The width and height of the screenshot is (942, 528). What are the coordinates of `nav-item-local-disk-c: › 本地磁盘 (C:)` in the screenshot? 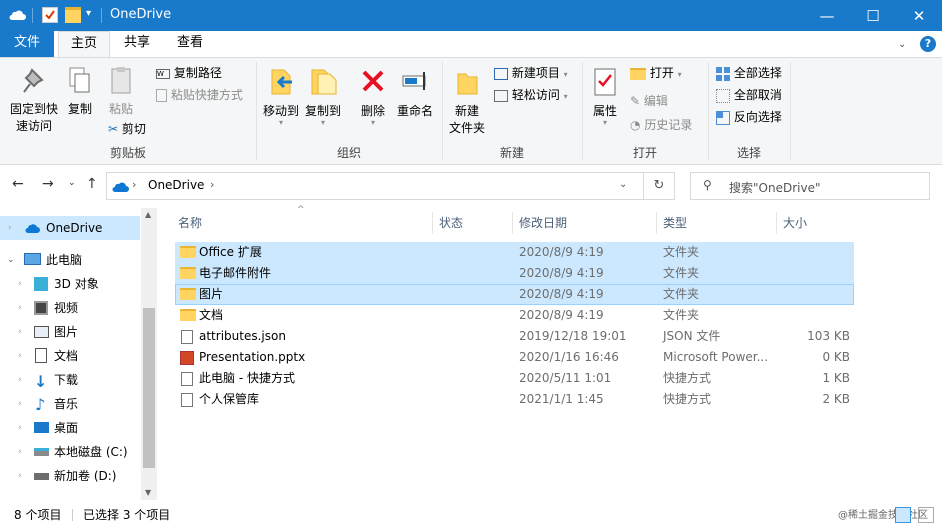 It's located at (70, 452).